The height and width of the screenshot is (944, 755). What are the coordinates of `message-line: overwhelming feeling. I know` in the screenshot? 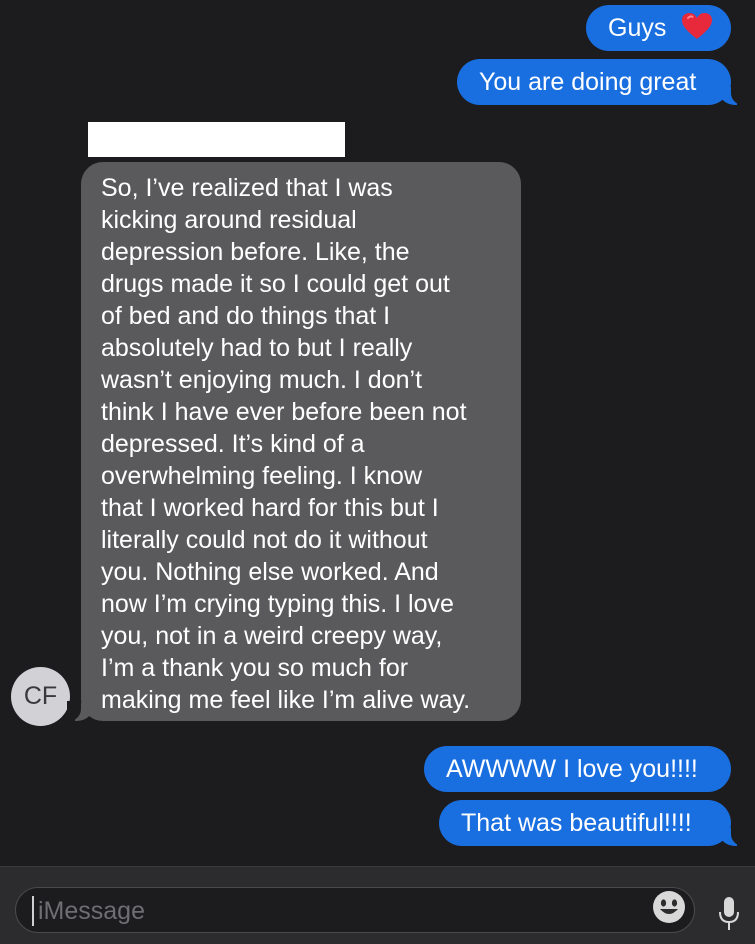 It's located at (261, 476).